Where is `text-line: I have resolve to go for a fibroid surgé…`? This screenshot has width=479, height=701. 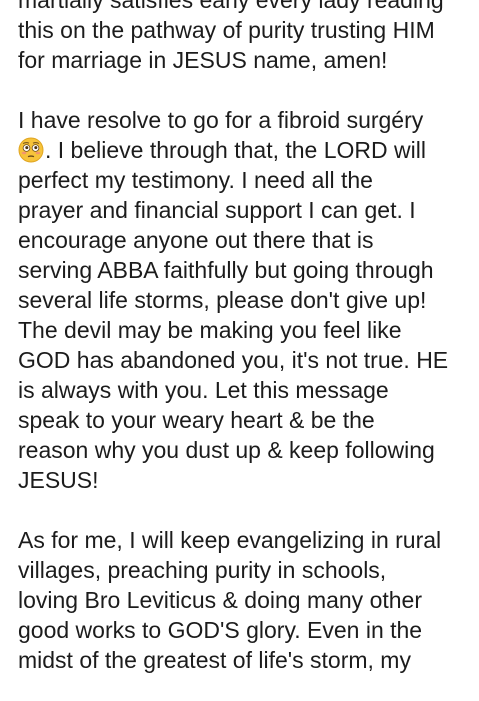 text-line: I have resolve to go for a fibroid surgé… is located at coordinates (221, 120).